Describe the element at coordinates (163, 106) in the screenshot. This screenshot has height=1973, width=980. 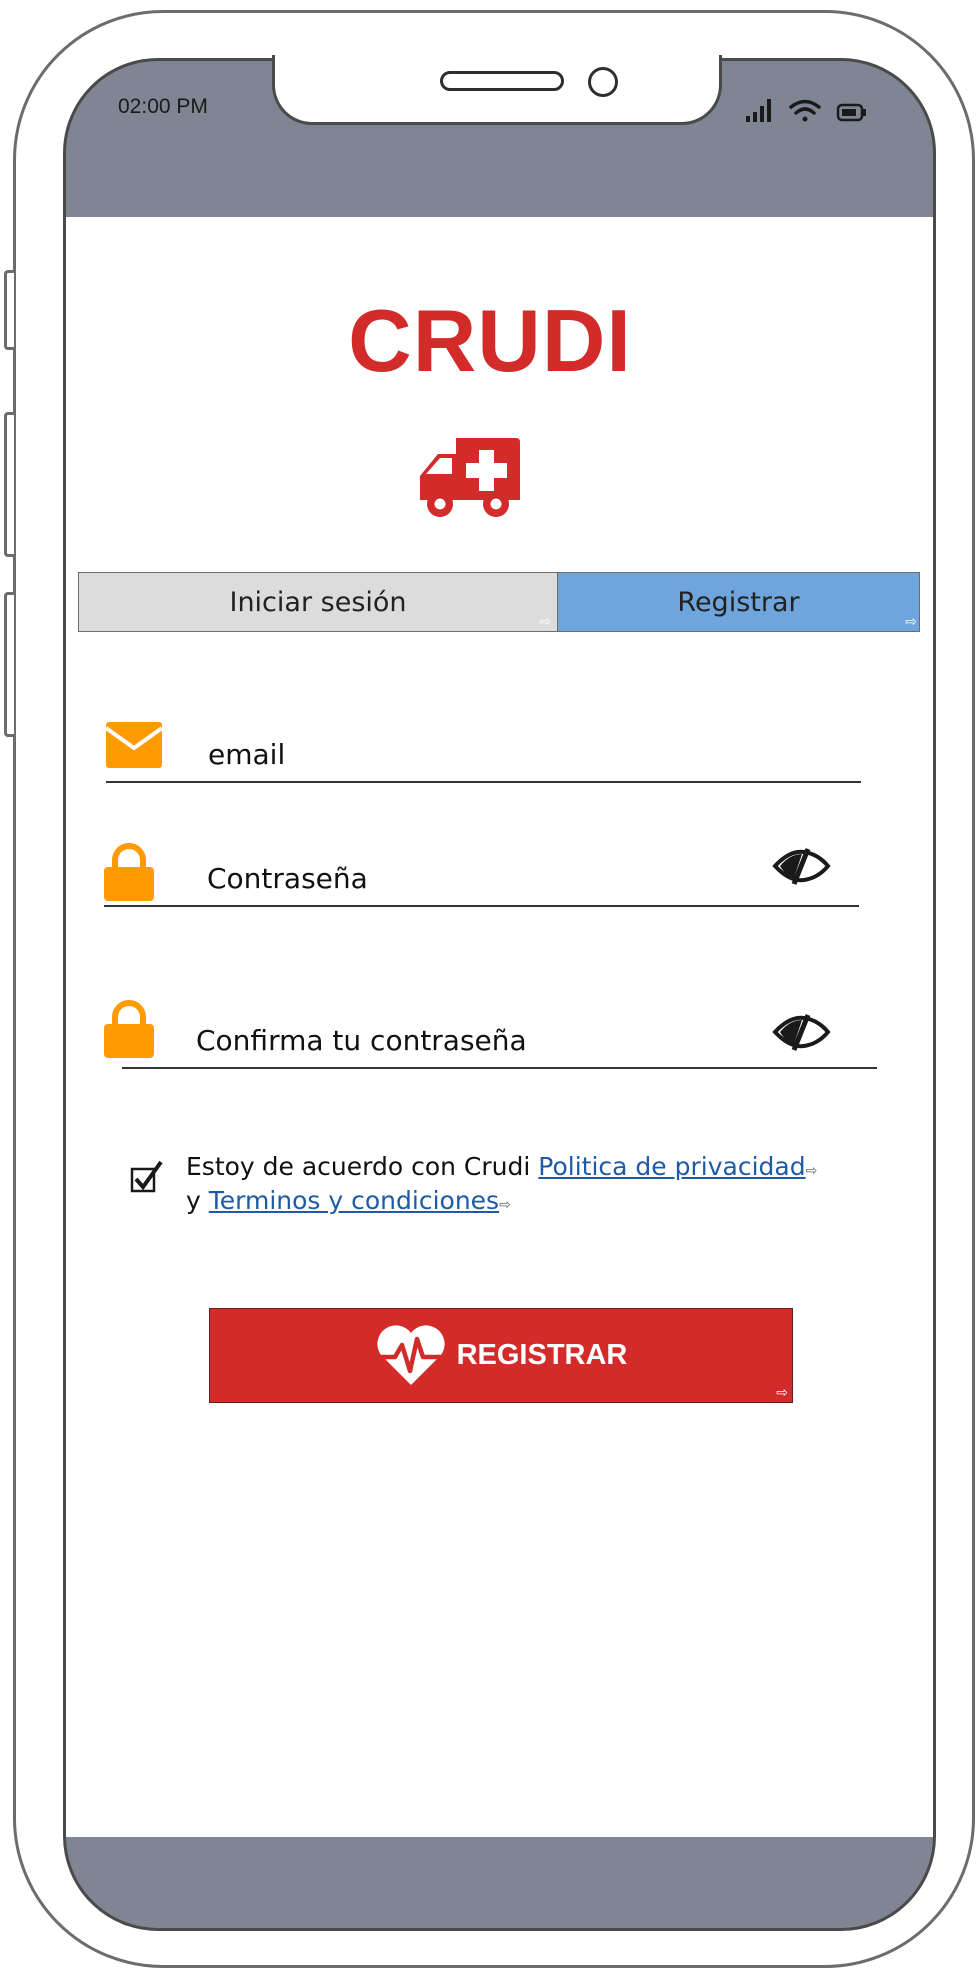
I see `status-time: 02:00 PM` at that location.